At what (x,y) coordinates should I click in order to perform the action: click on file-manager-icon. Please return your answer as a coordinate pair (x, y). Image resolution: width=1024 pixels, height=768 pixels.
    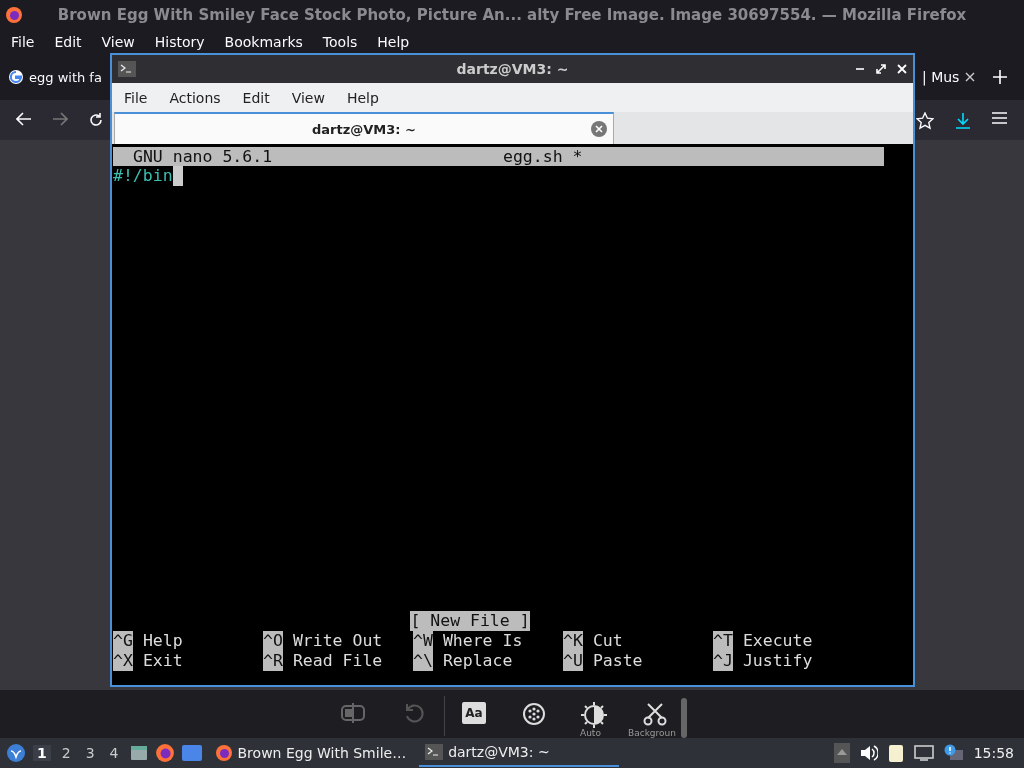
    Looking at the image, I should click on (138, 753).